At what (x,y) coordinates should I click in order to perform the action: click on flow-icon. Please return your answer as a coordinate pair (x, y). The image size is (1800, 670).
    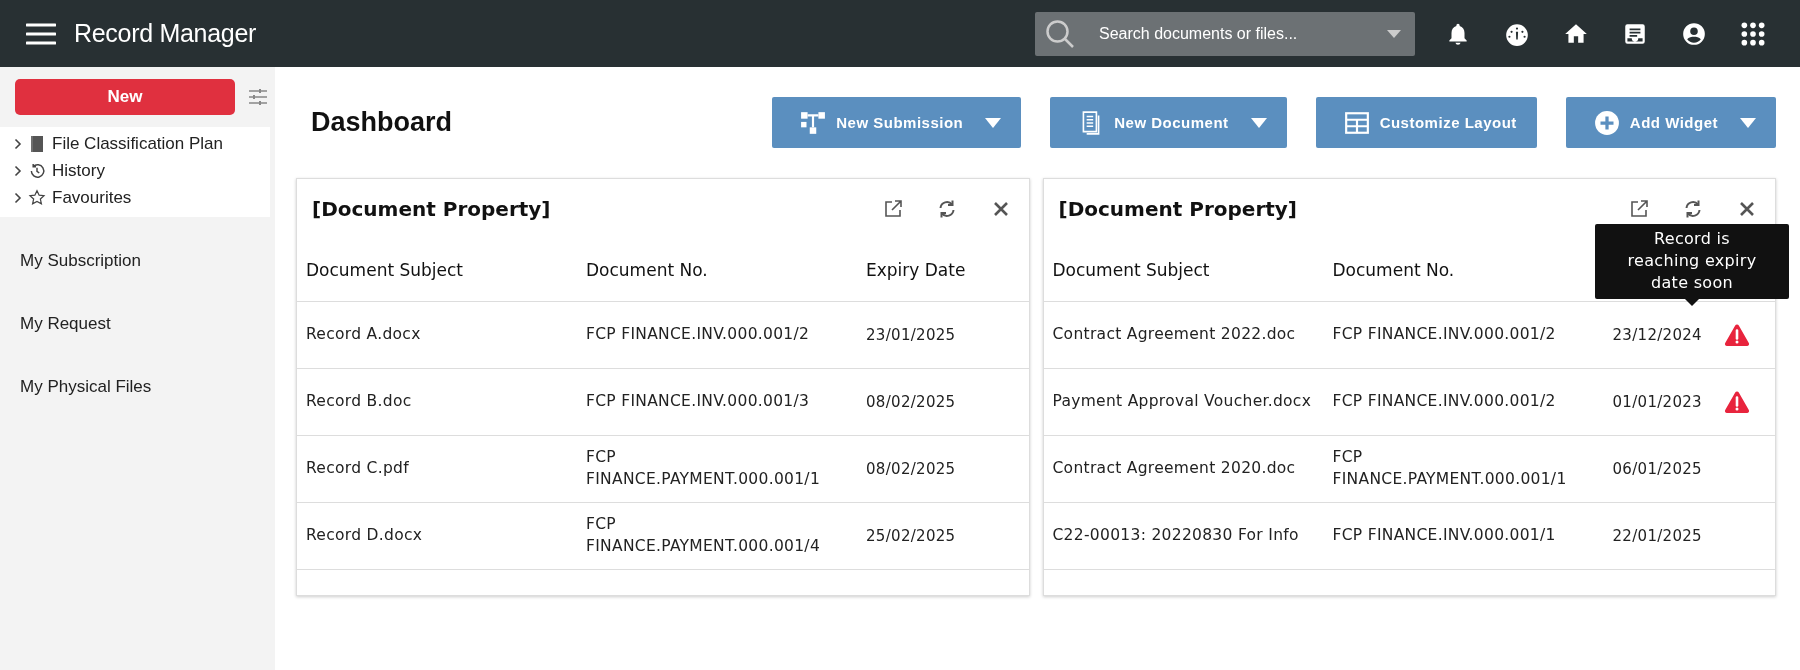
    Looking at the image, I should click on (813, 122).